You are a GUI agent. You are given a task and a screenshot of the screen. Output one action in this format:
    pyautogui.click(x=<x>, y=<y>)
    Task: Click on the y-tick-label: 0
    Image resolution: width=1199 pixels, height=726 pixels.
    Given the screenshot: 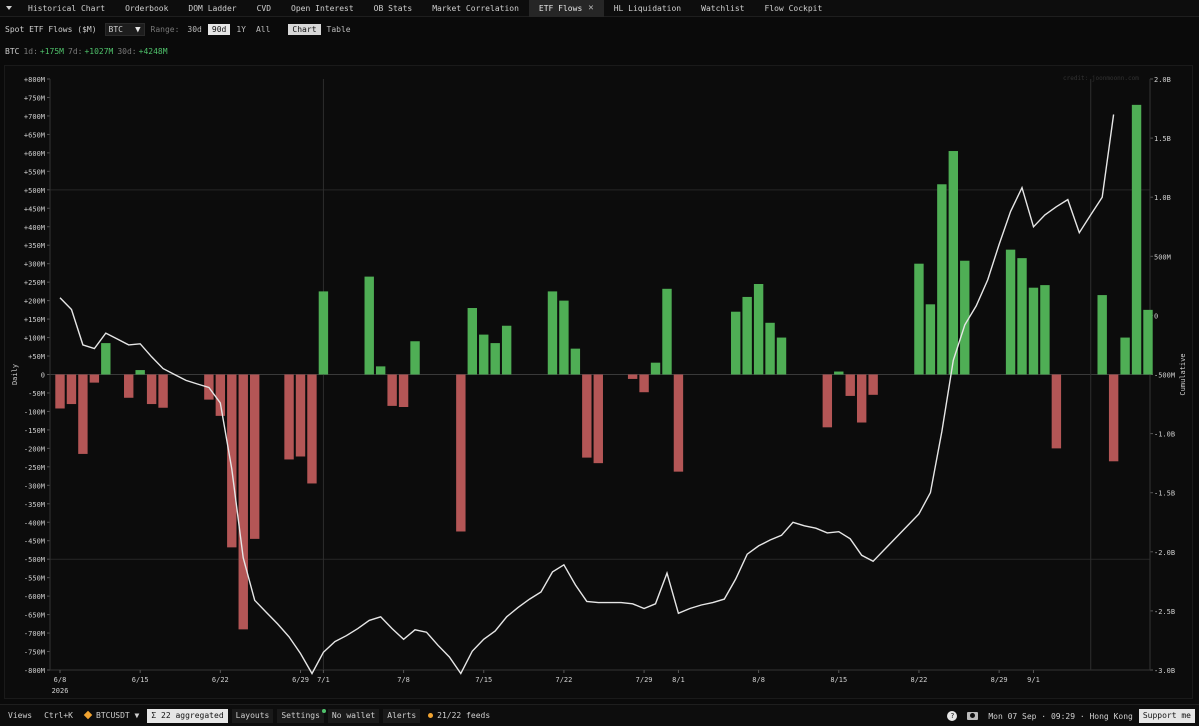 What is the action you would take?
    pyautogui.click(x=43, y=376)
    